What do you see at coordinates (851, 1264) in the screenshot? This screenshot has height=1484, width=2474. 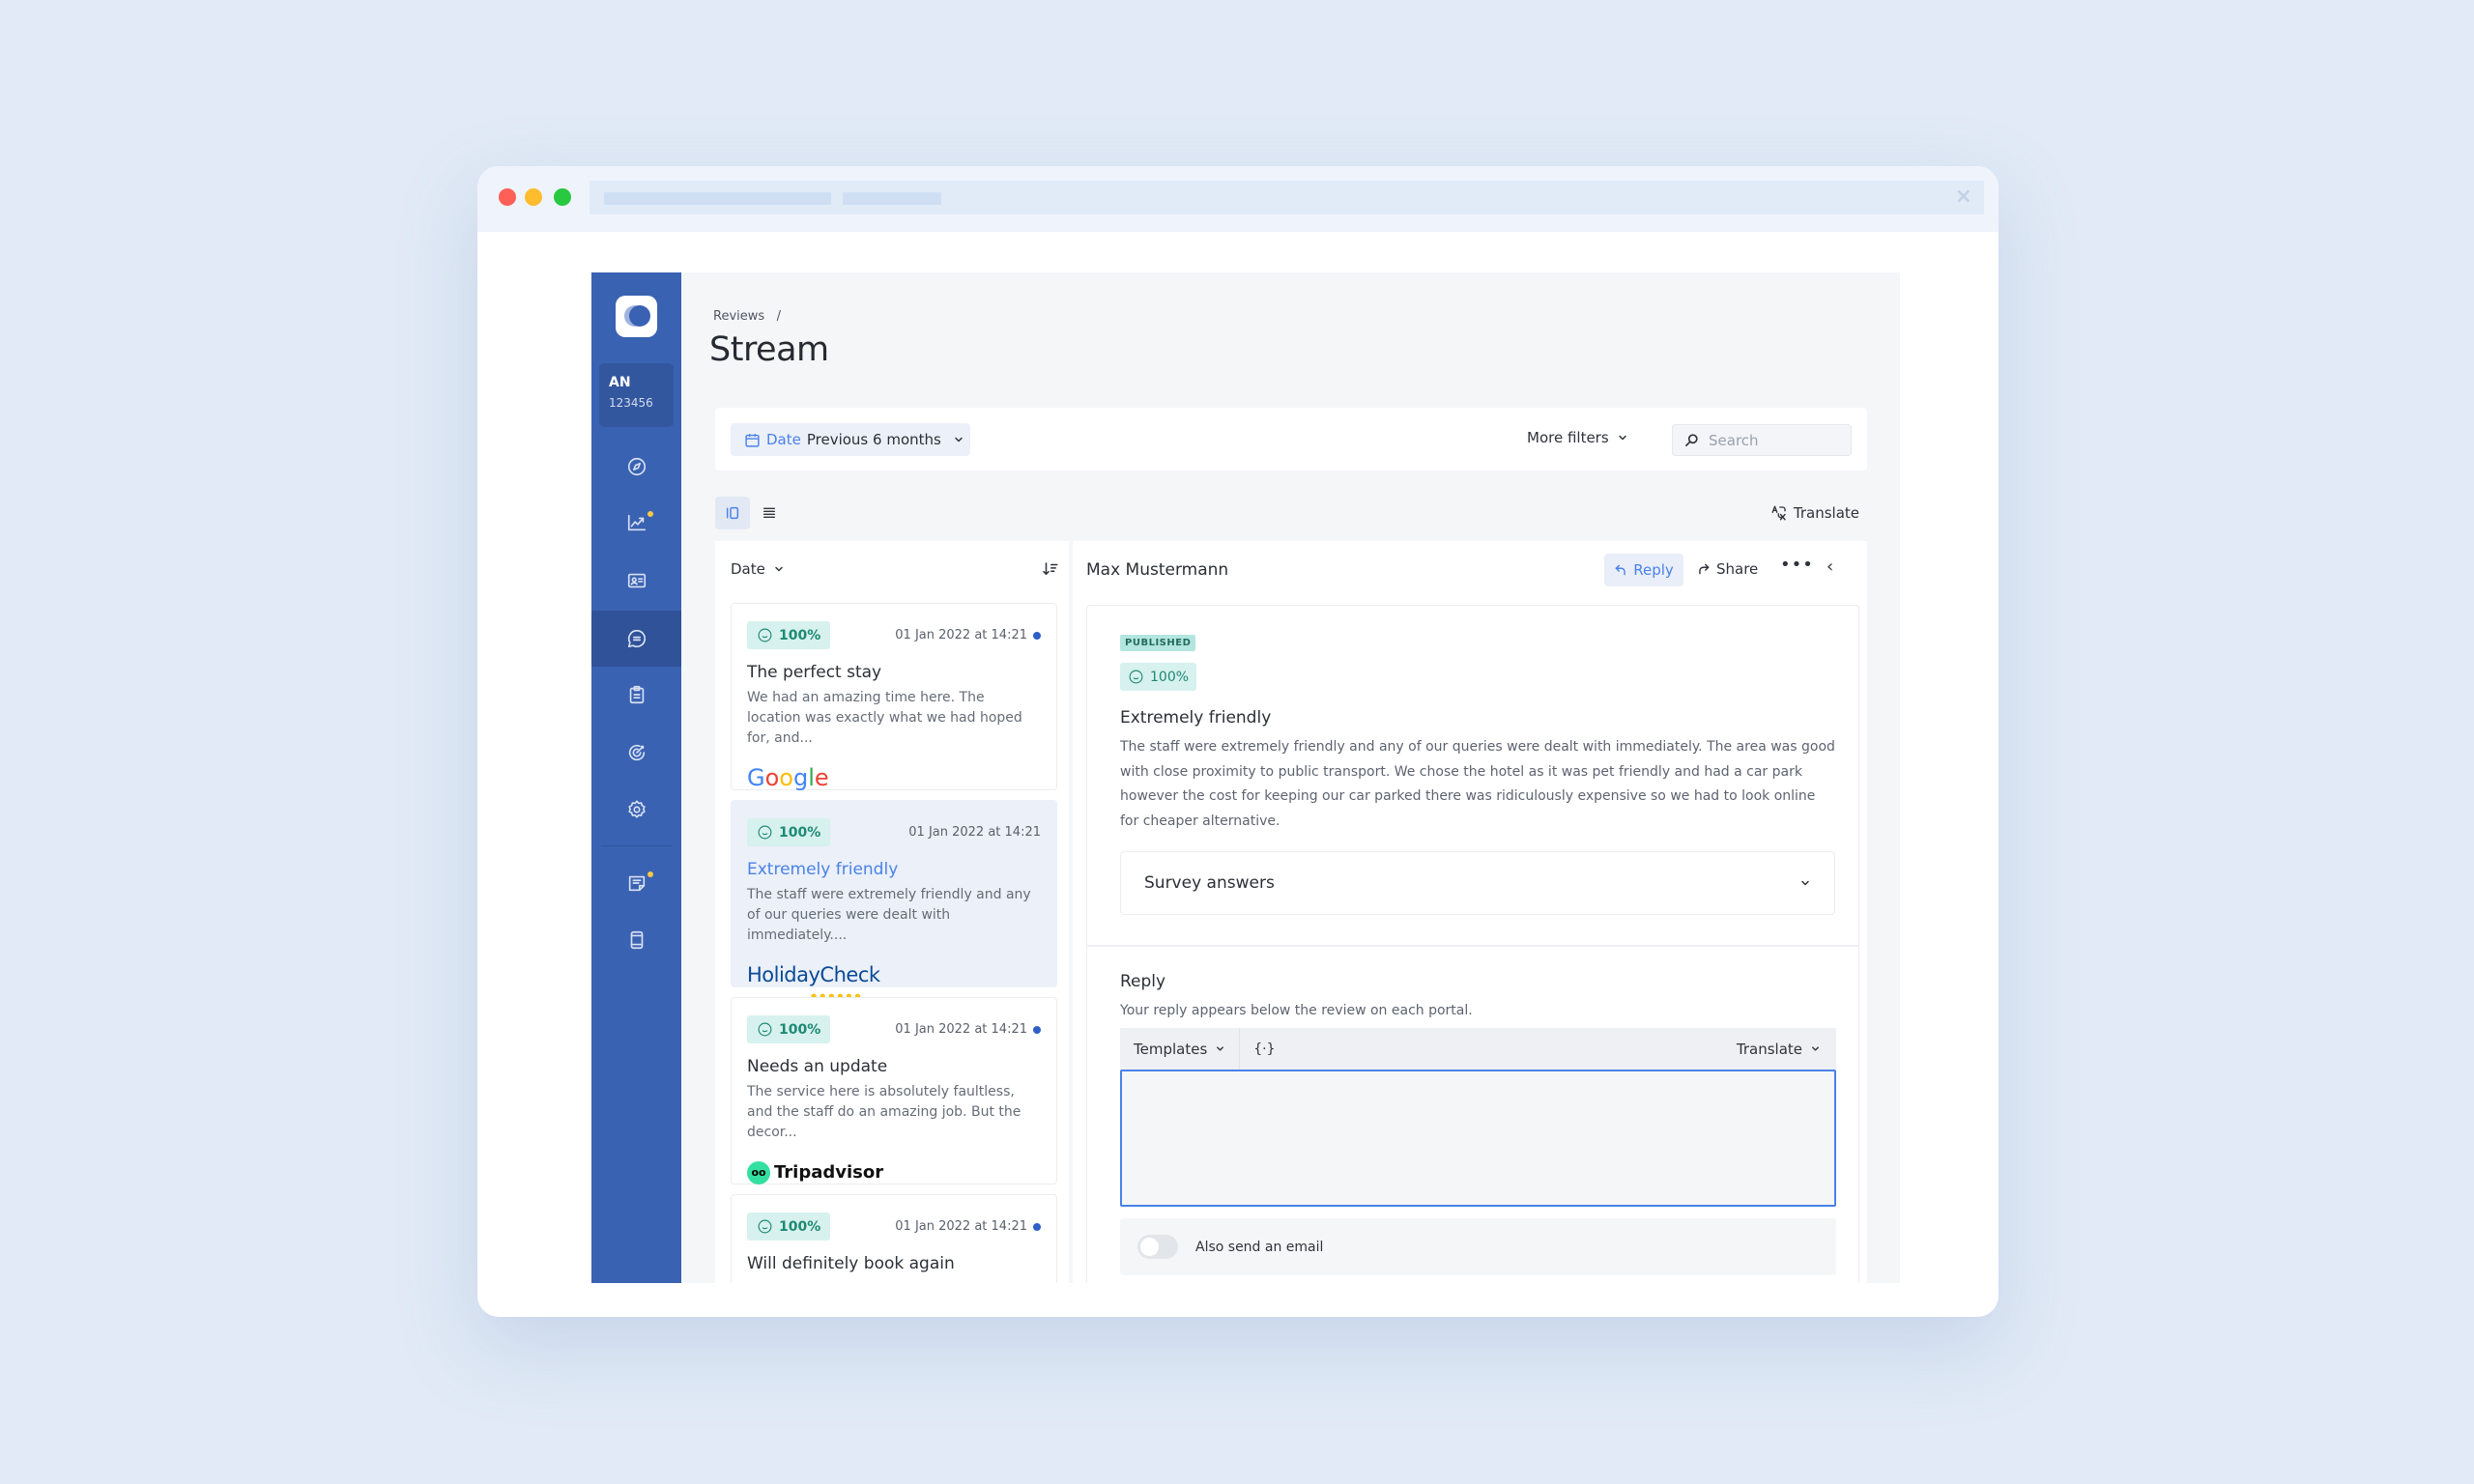 I see `review-title: Will definitely book again` at bounding box center [851, 1264].